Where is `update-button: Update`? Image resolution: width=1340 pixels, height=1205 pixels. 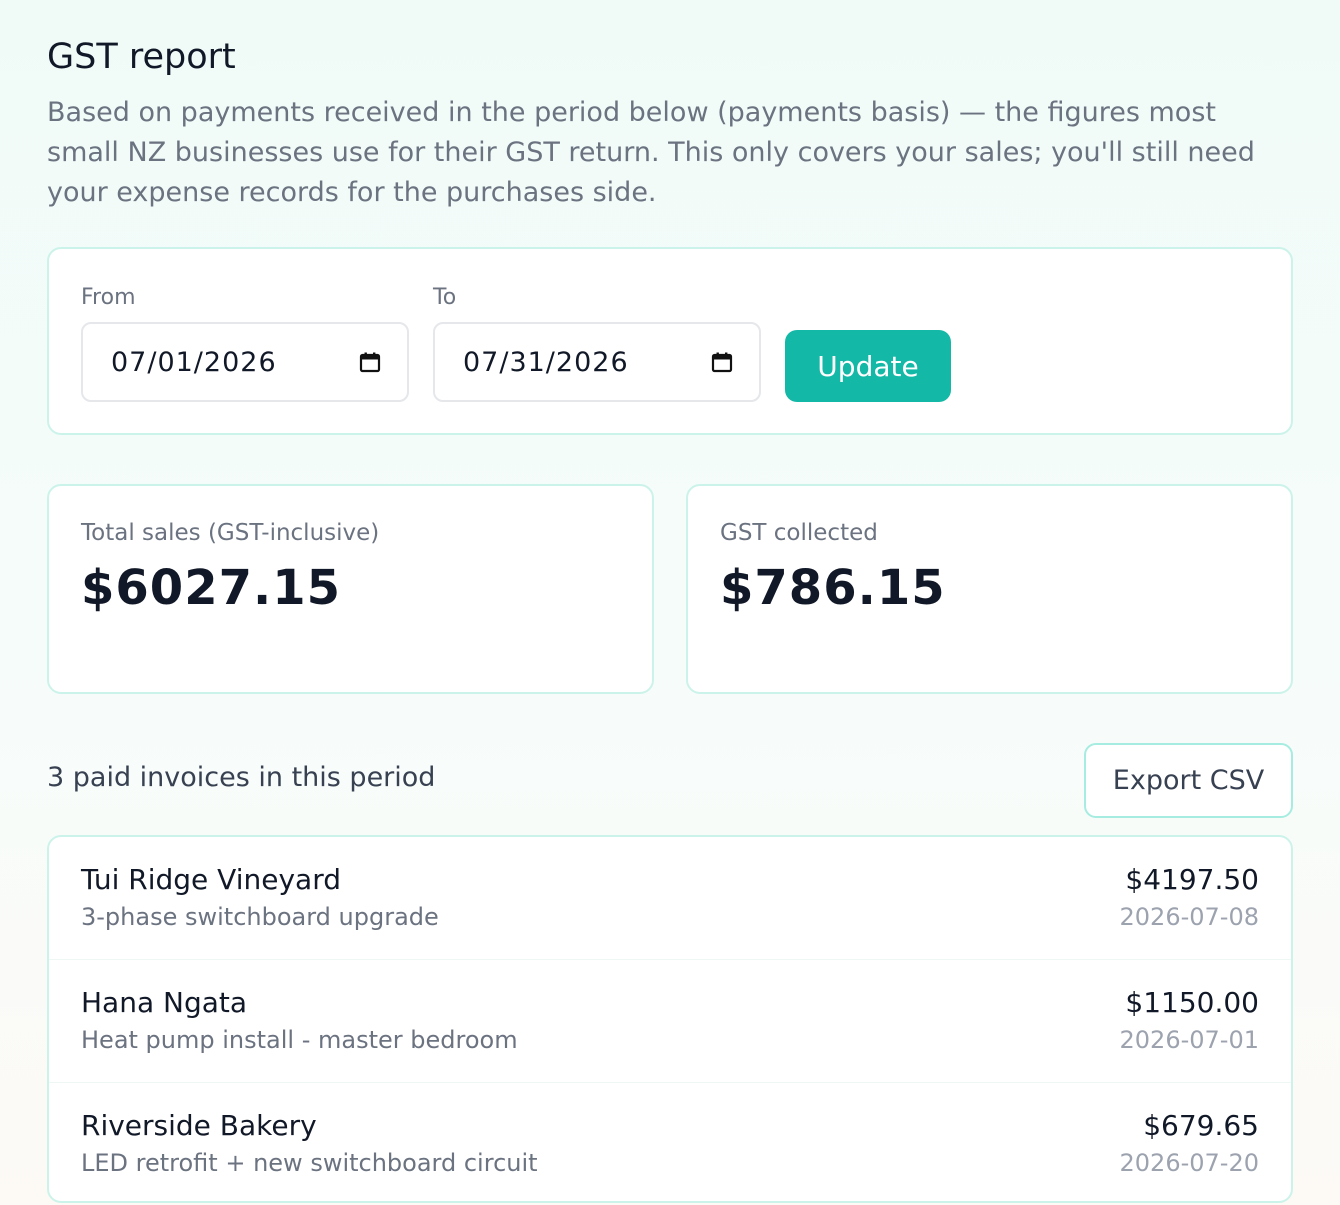
update-button: Update is located at coordinates (868, 366).